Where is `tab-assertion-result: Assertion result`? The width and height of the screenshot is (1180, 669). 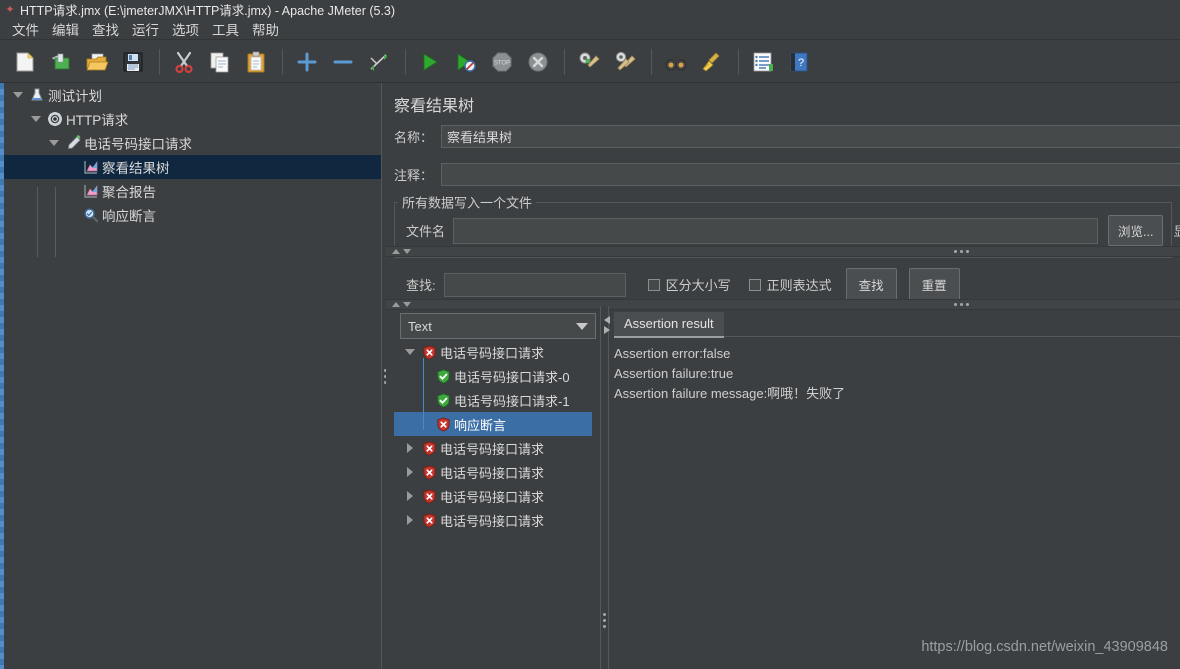
tab-assertion-result: Assertion result is located at coordinates (669, 325).